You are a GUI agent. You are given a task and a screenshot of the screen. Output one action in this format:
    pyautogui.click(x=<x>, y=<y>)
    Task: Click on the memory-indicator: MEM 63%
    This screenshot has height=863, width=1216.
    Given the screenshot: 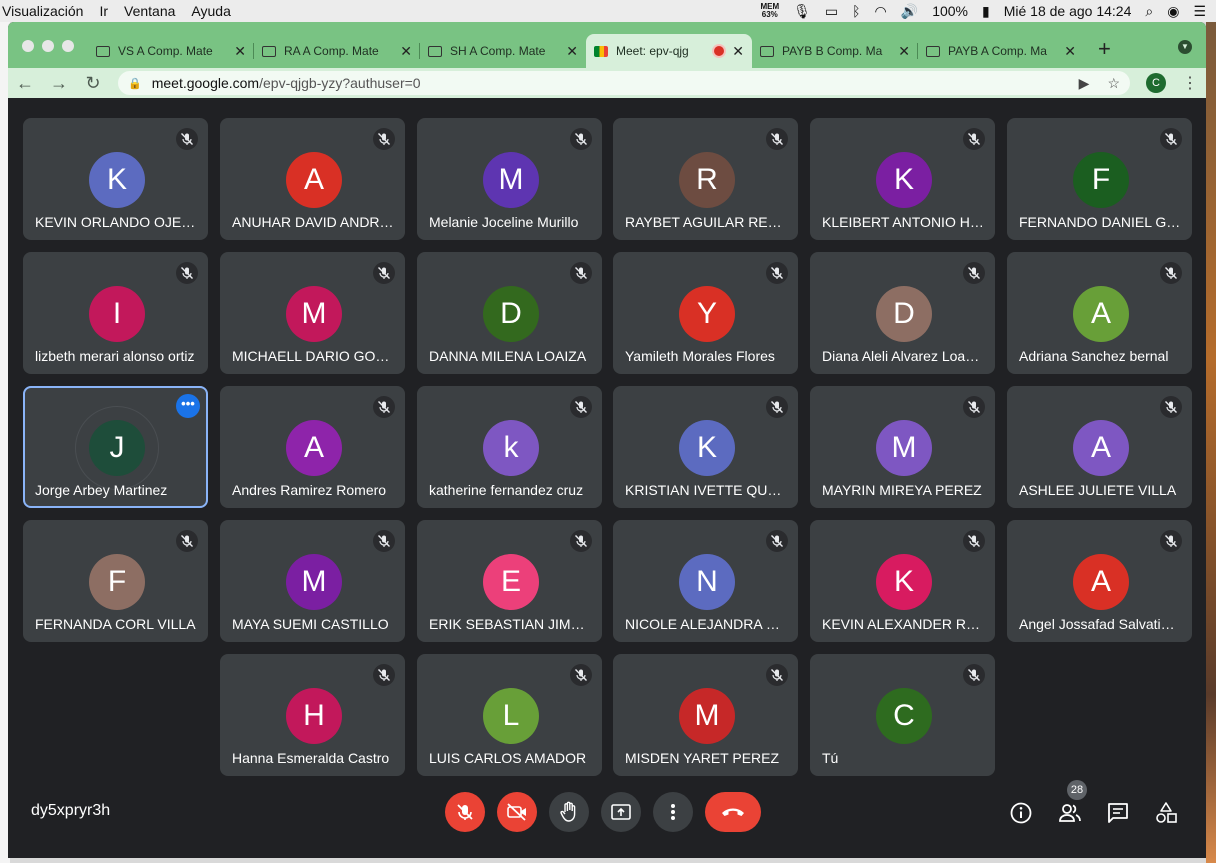 What is the action you would take?
    pyautogui.click(x=769, y=11)
    